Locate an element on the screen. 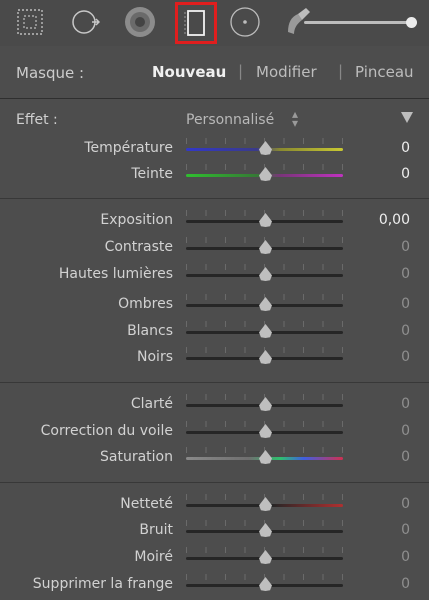 The height and width of the screenshot is (600, 429). slider-label-moire: Moiré is located at coordinates (153, 557).